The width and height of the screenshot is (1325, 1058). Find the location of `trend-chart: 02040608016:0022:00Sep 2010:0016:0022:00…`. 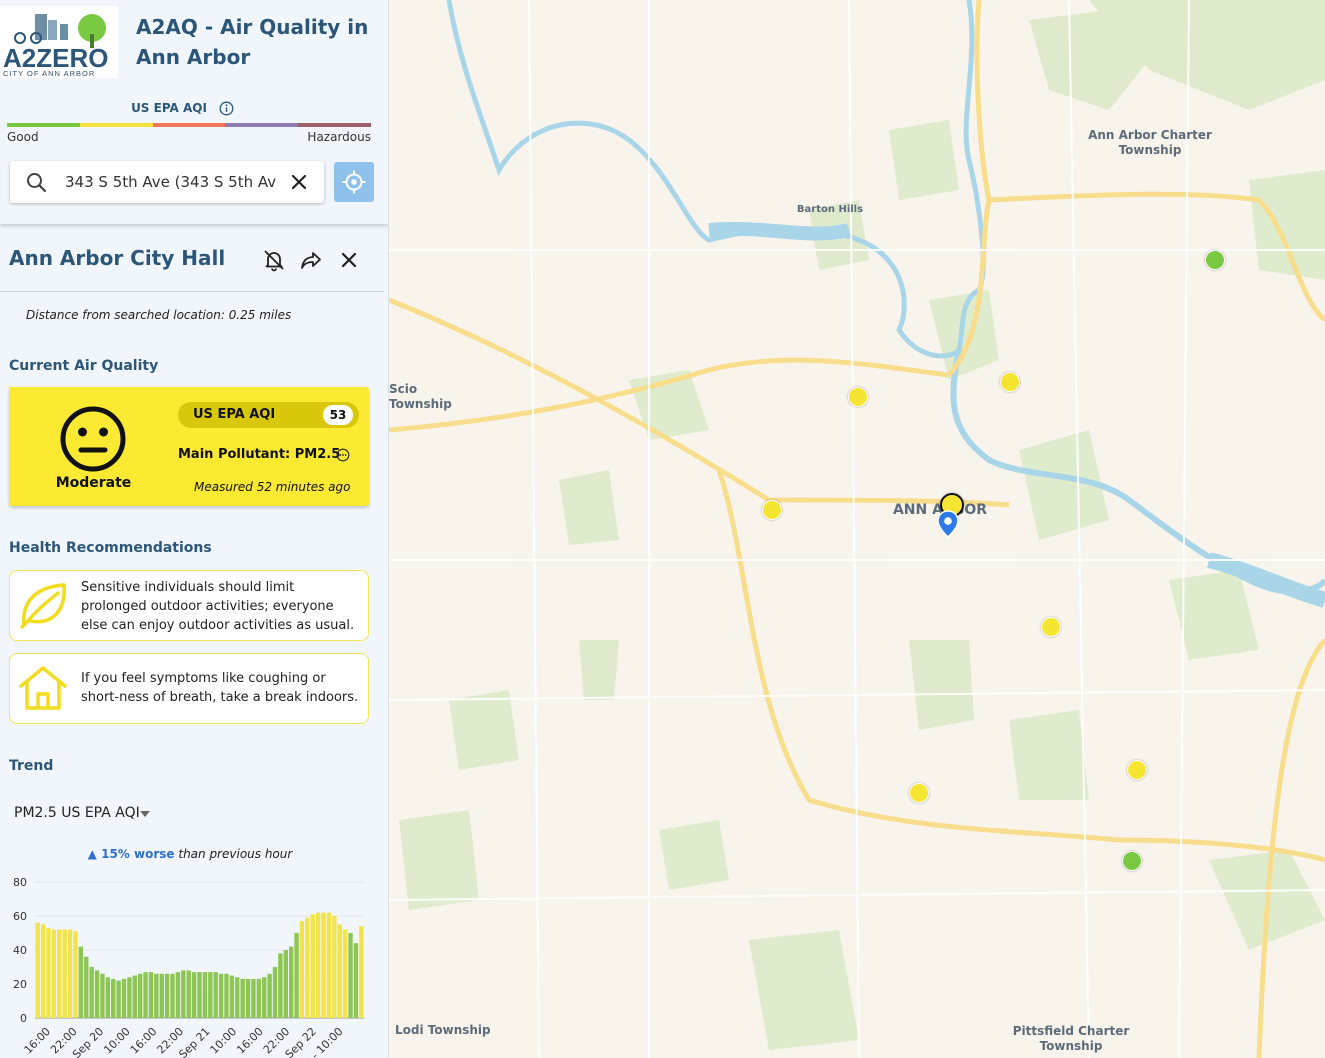

trend-chart: 02040608016:0022:00Sep 2010:0016:0022:00… is located at coordinates (188, 967).